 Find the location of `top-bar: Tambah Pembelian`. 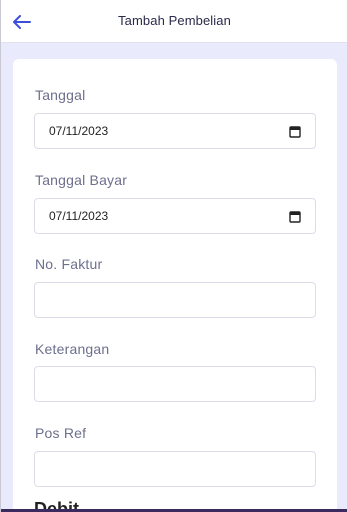

top-bar: Tambah Pembelian is located at coordinates (174, 21).